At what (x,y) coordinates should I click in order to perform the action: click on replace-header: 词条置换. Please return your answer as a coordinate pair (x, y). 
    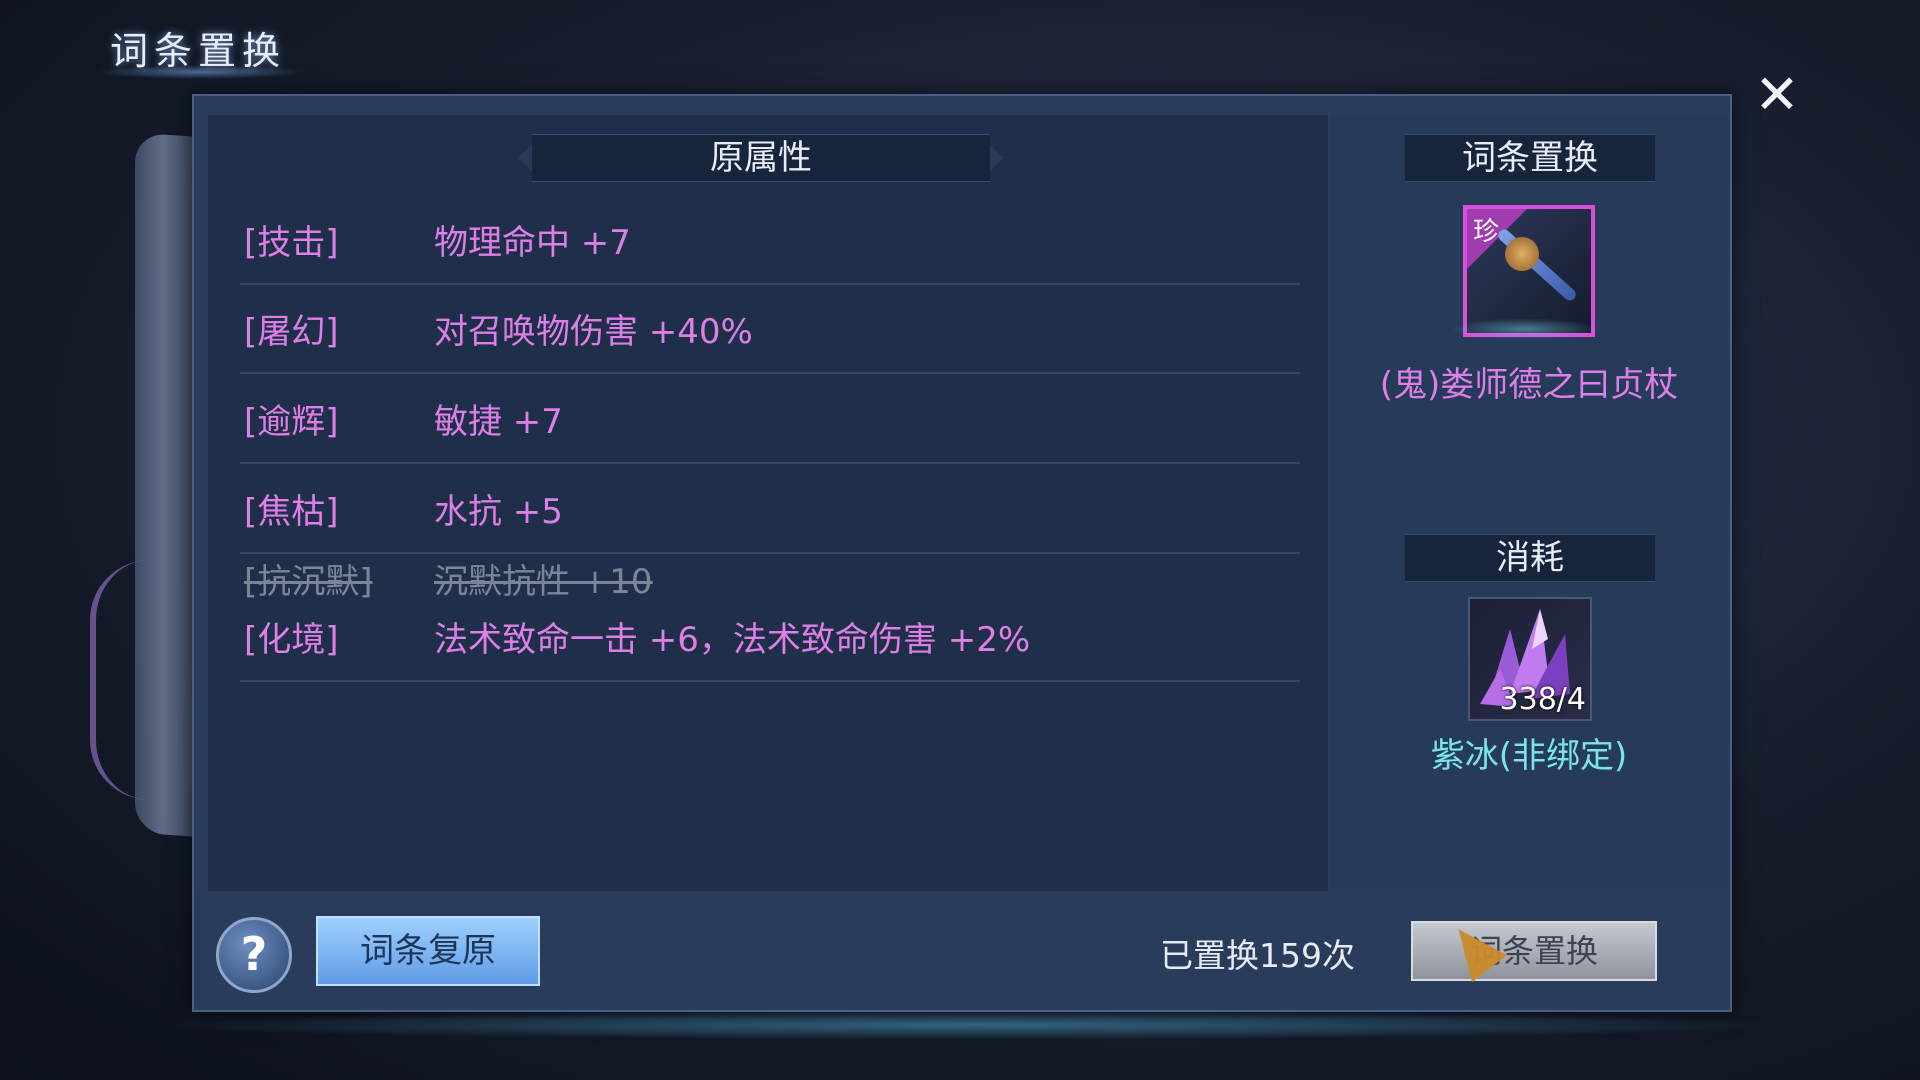
    Looking at the image, I should click on (1530, 158).